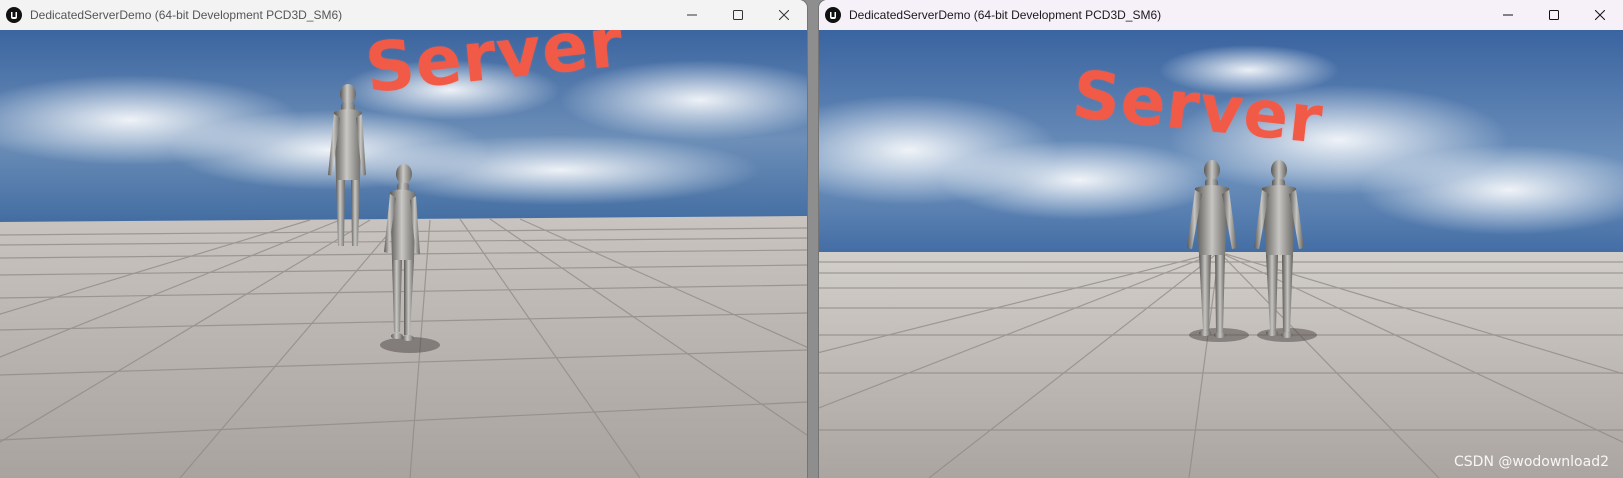  What do you see at coordinates (813, 239) in the screenshot?
I see `window-gap` at bounding box center [813, 239].